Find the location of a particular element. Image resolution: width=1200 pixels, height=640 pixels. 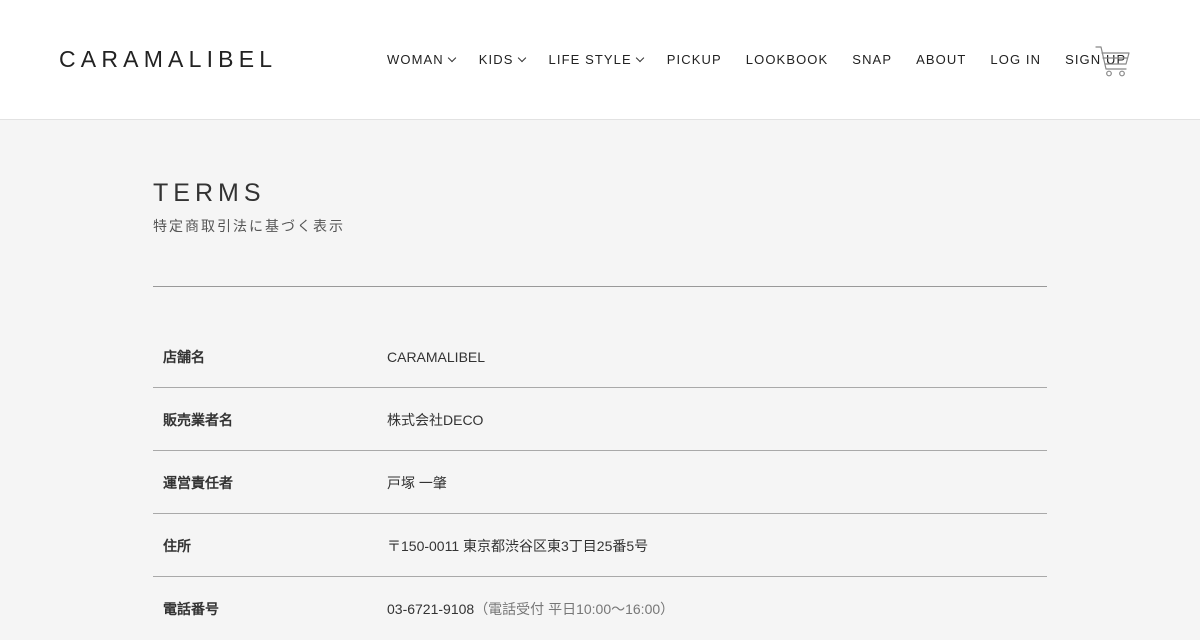

page-subtitle: 特定商取引法に基づく表示 is located at coordinates (249, 226).